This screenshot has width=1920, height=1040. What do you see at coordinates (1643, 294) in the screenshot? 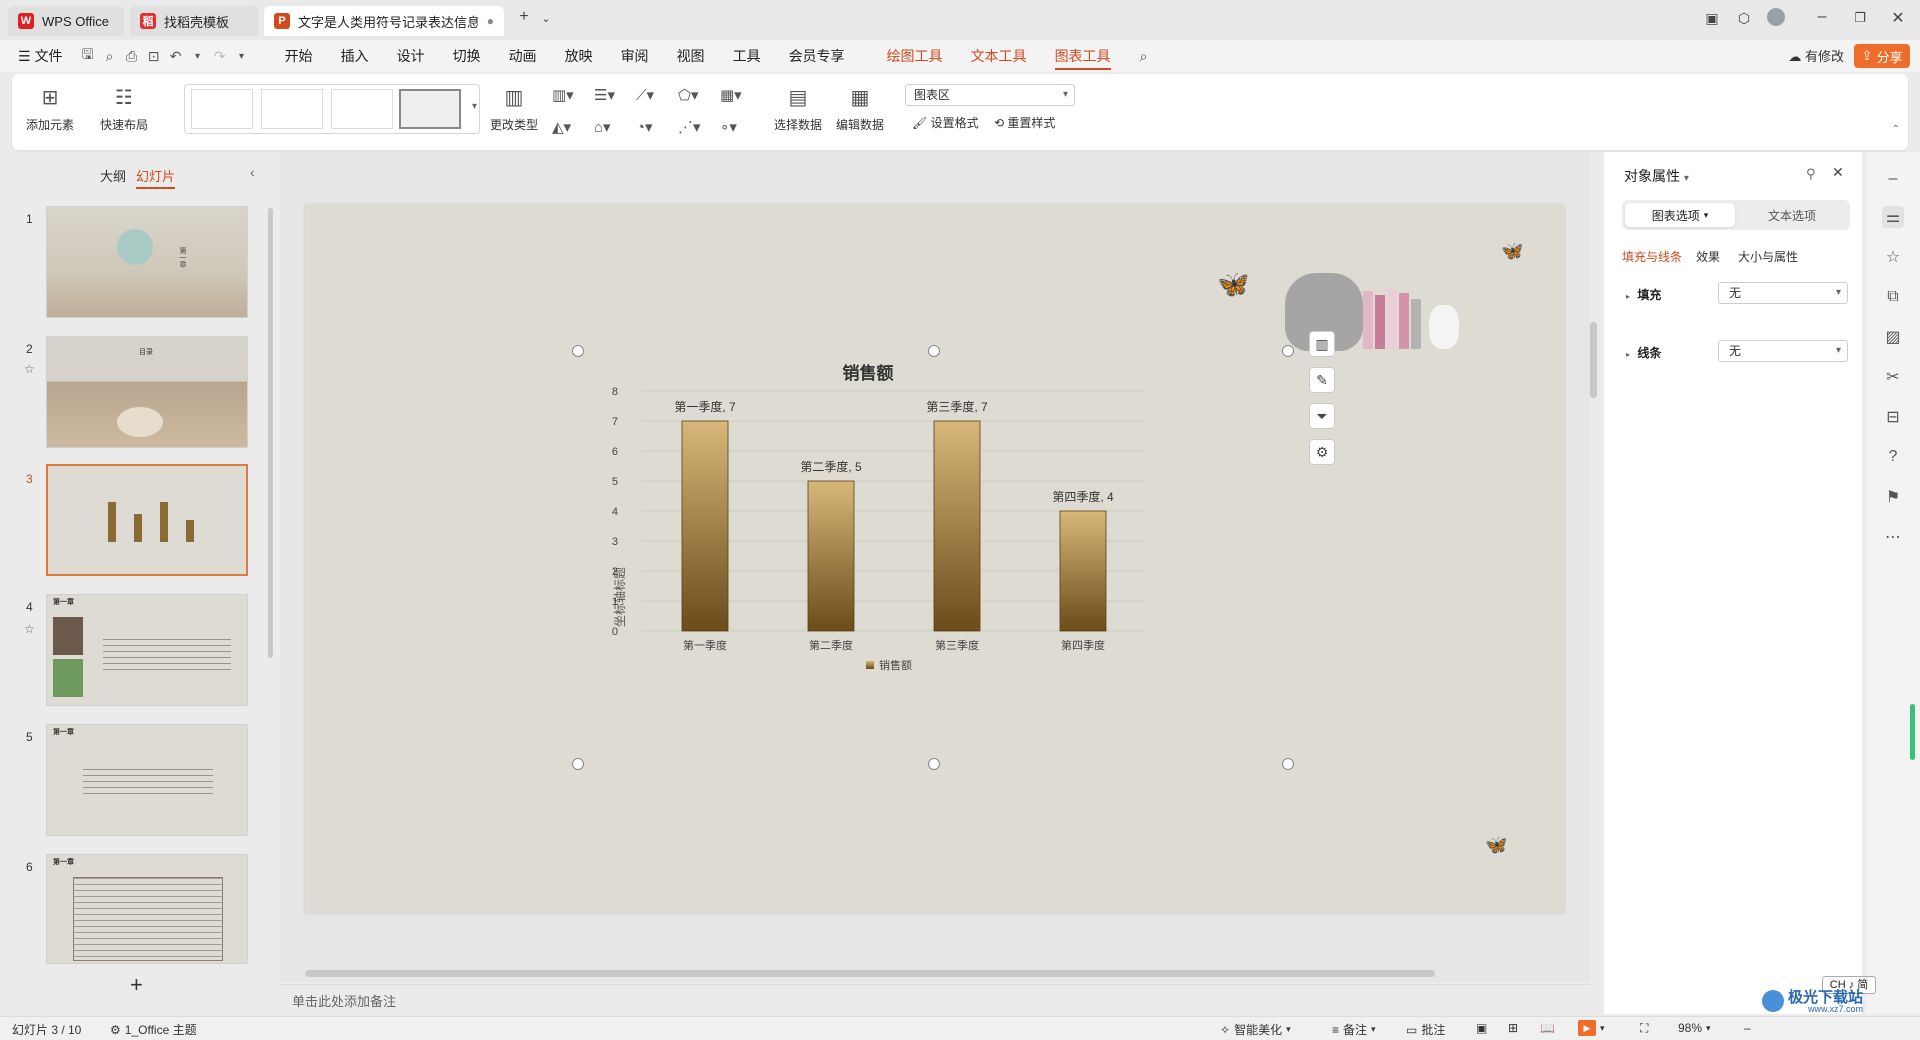
I see `fill-section: ▸ 填充` at bounding box center [1643, 294].